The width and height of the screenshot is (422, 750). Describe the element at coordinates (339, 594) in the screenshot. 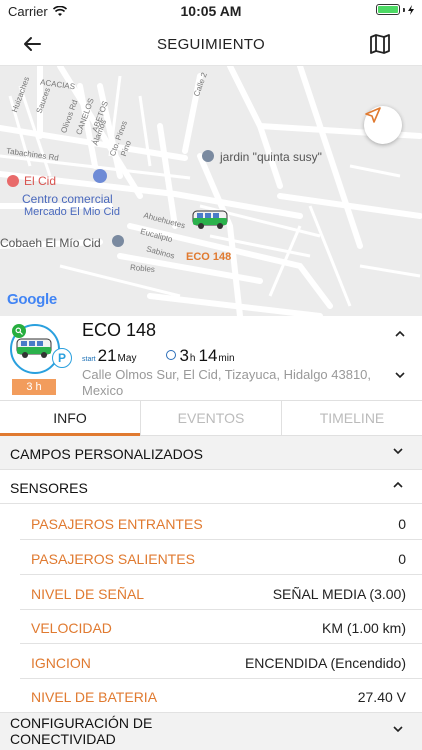

I see `sensor-value: SEÑAL MEDIA (3.00)` at that location.